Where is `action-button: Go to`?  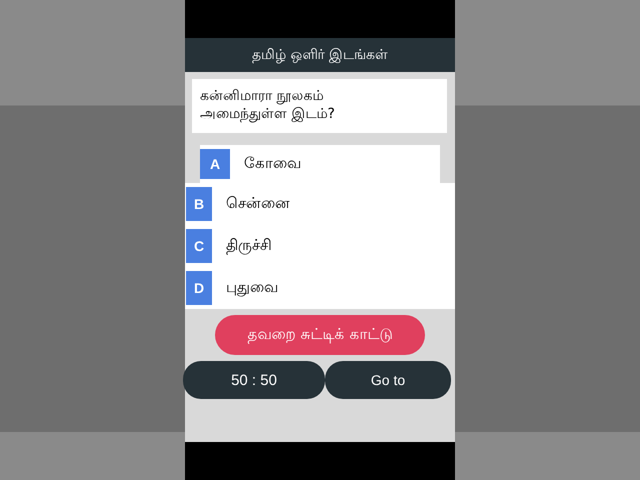
action-button: Go to is located at coordinates (388, 380).